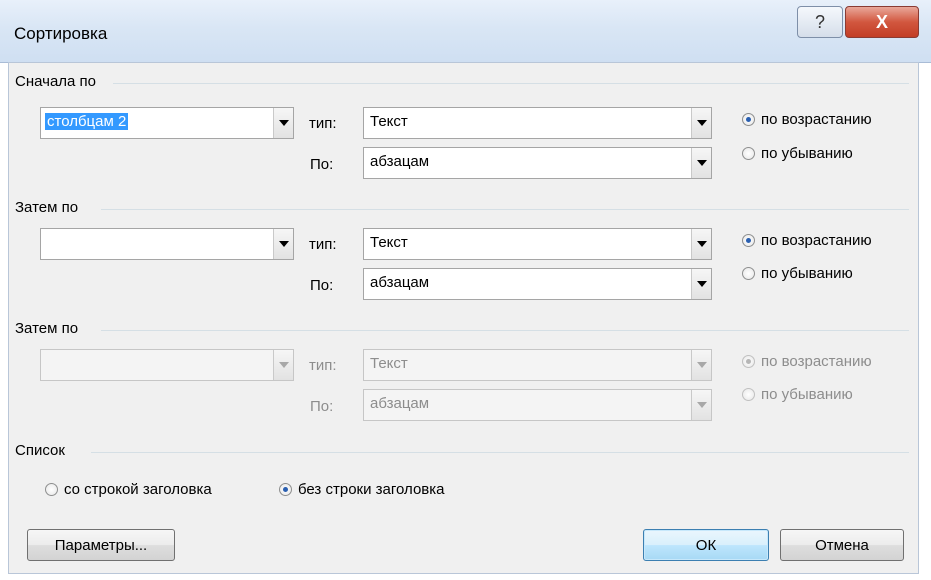 This screenshot has height=580, width=931. What do you see at coordinates (371, 489) in the screenshot?
I see `without-header-label: без строки заголовка` at bounding box center [371, 489].